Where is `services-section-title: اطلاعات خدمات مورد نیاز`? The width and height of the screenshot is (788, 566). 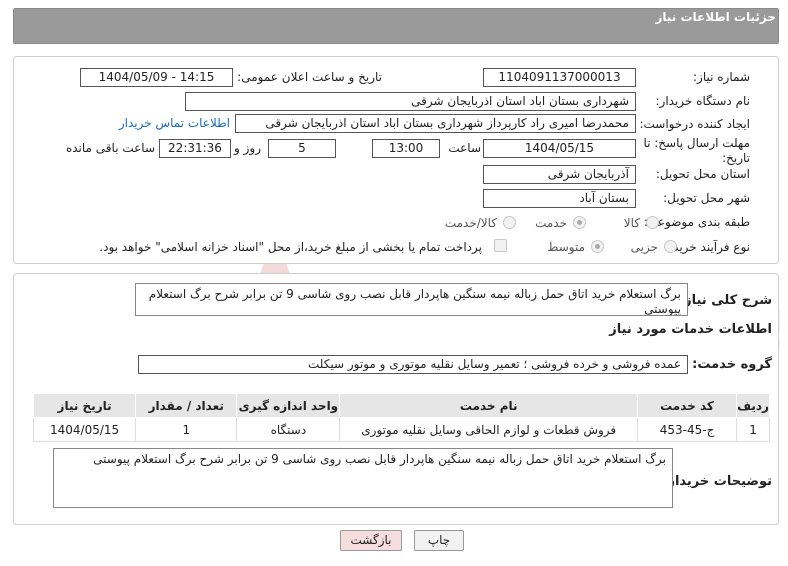 services-section-title: اطلاعات خدمات مورد نیاز is located at coordinates (690, 329).